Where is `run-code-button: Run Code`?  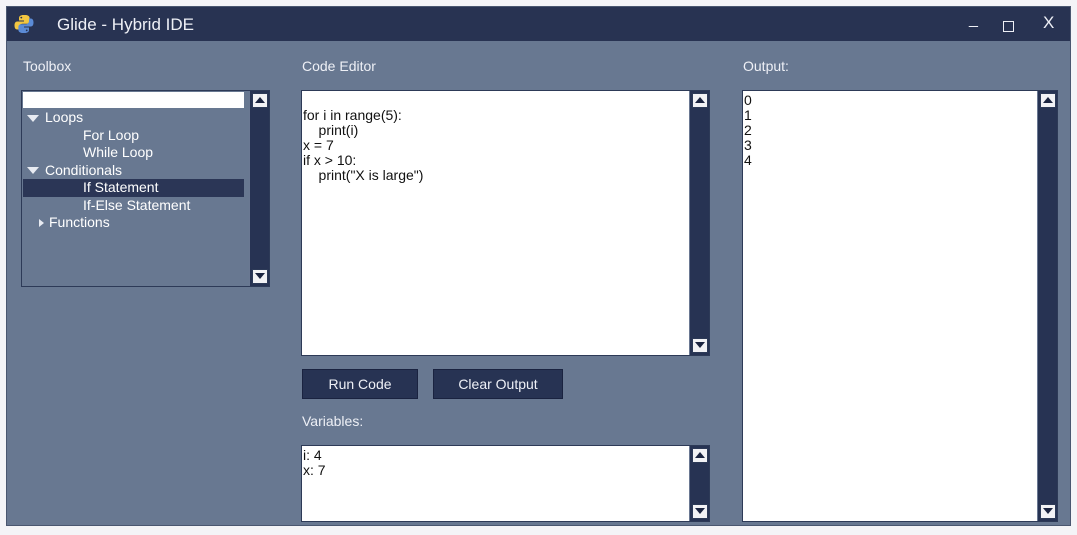
run-code-button: Run Code is located at coordinates (360, 384).